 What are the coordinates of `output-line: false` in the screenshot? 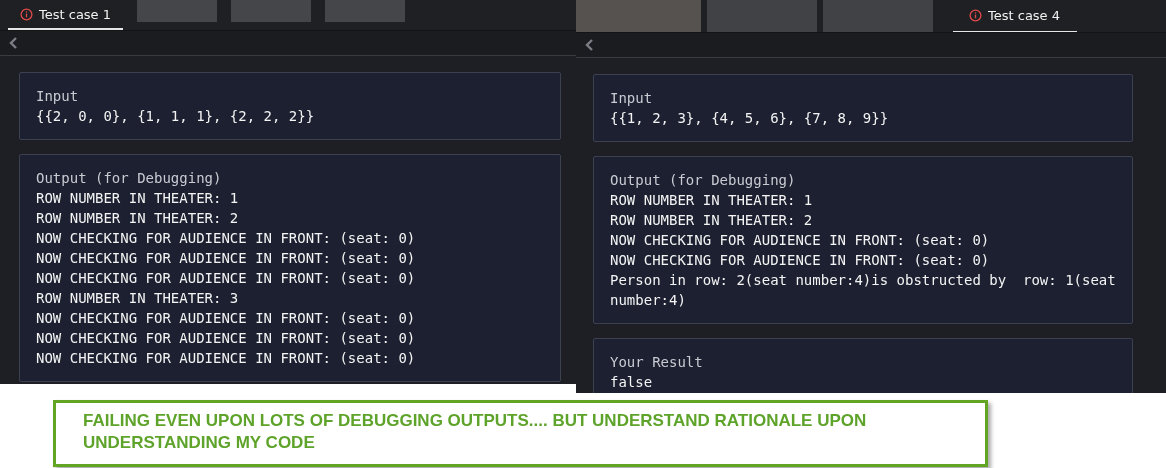 It's located at (632, 382).